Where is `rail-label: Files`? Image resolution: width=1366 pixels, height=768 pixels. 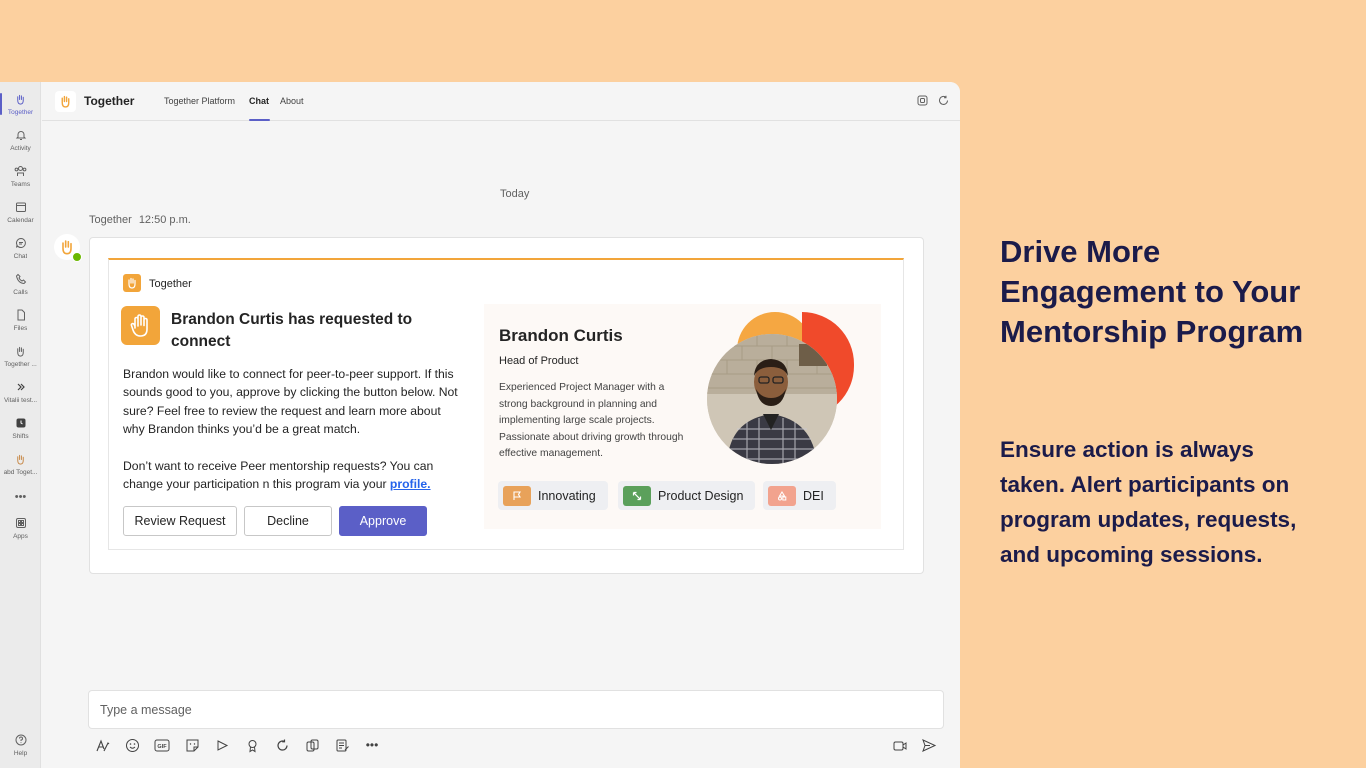
rail-label: Files is located at coordinates (20, 328).